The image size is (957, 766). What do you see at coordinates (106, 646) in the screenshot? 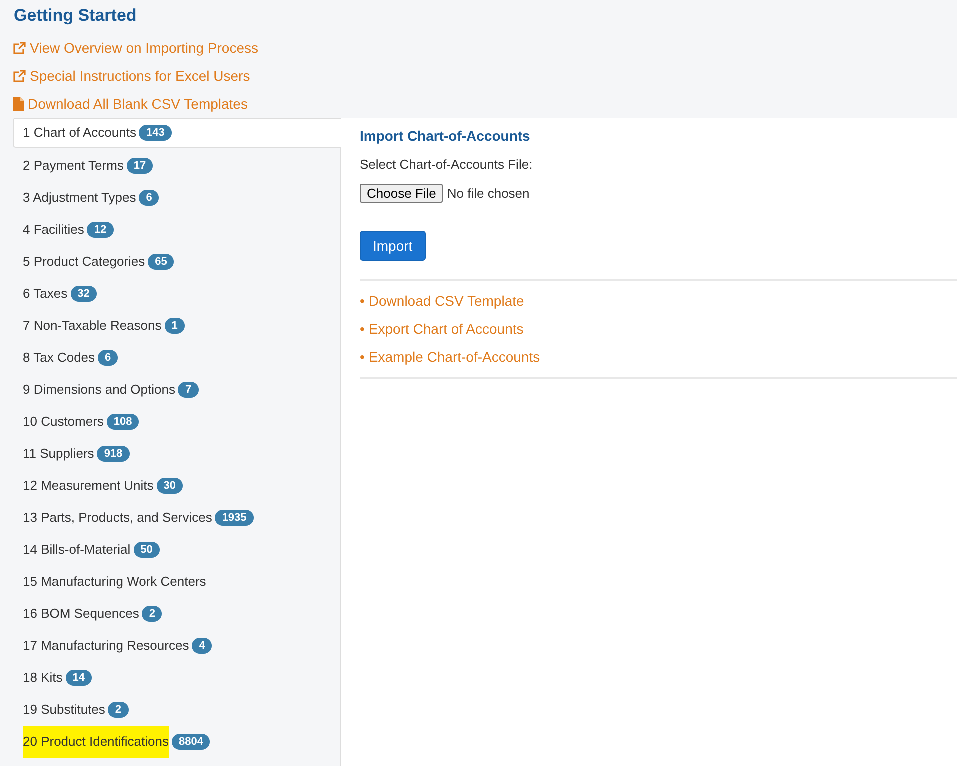
I see `step-label: 17 Manufacturing Resources` at bounding box center [106, 646].